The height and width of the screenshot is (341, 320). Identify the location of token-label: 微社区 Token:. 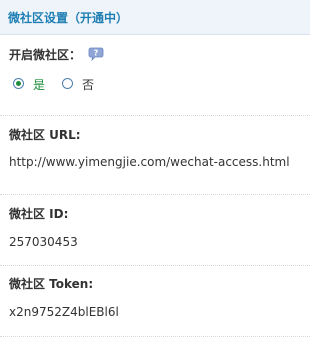
(51, 284).